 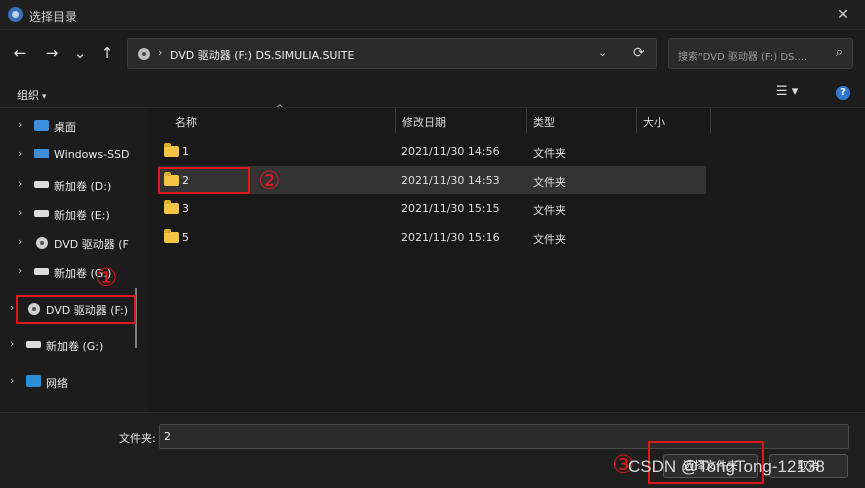 What do you see at coordinates (843, 15) in the screenshot?
I see `close-icon: ✕` at bounding box center [843, 15].